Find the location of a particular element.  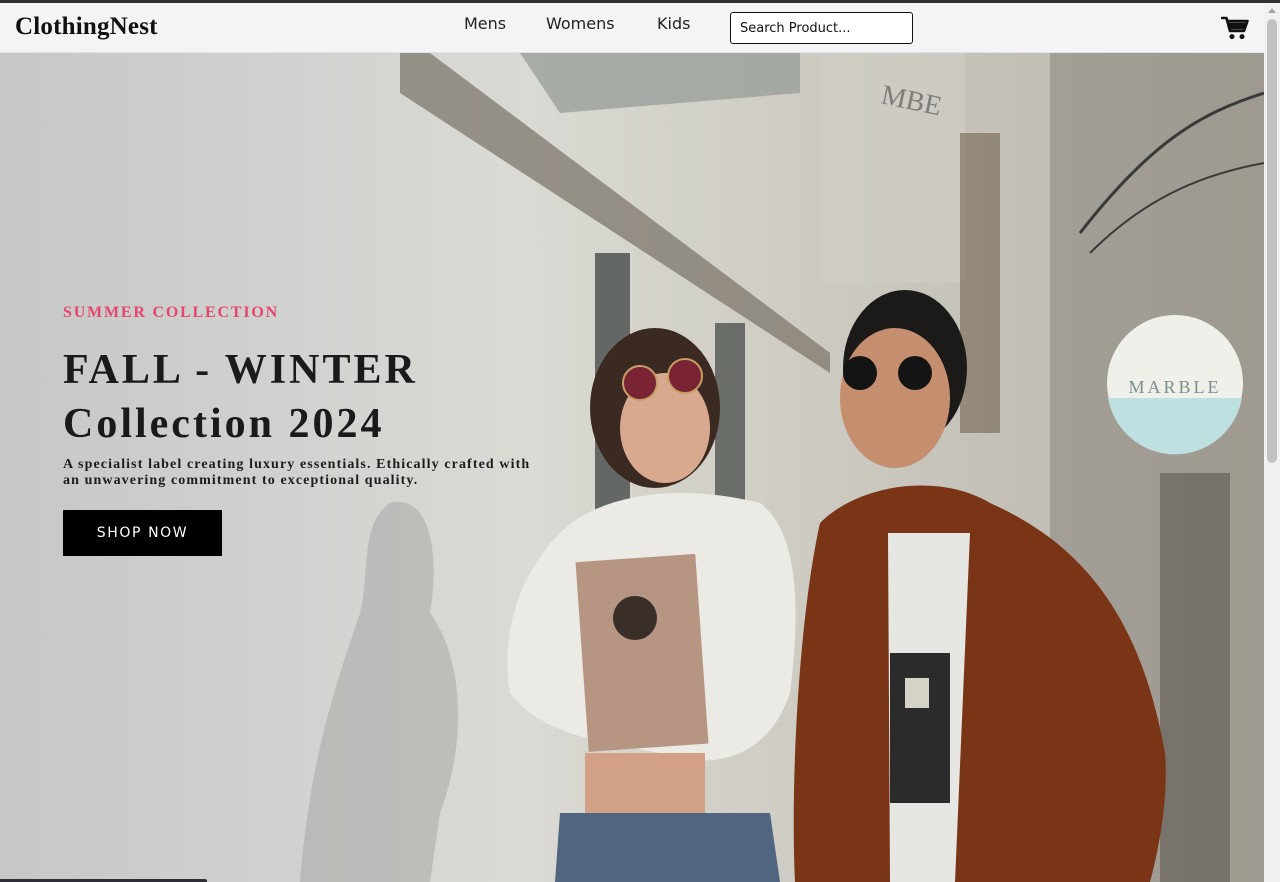

page-scrollbar is located at coordinates (1272, 442).